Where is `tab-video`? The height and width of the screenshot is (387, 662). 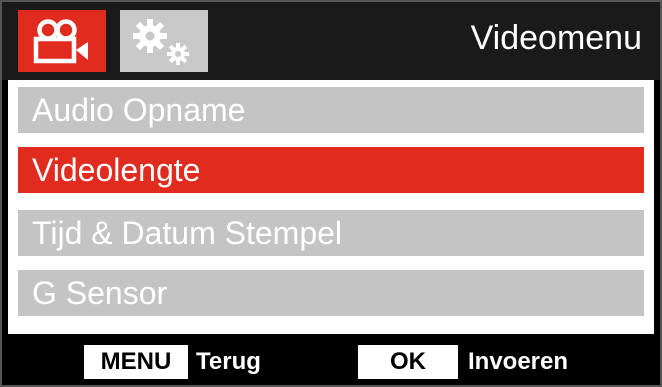
tab-video is located at coordinates (62, 41).